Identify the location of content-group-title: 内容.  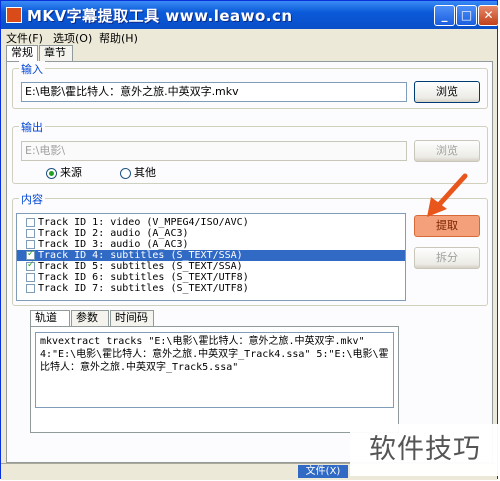
(32, 199).